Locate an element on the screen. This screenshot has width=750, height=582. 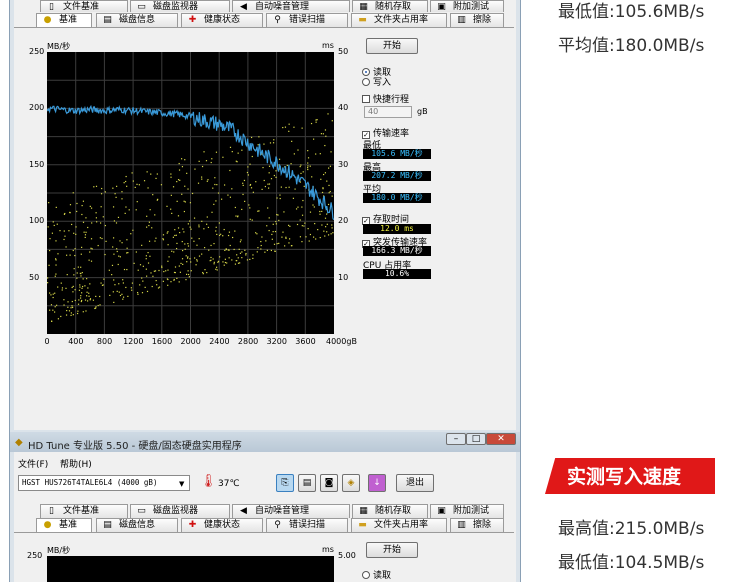
exit-button: 退出 is located at coordinates (415, 483).